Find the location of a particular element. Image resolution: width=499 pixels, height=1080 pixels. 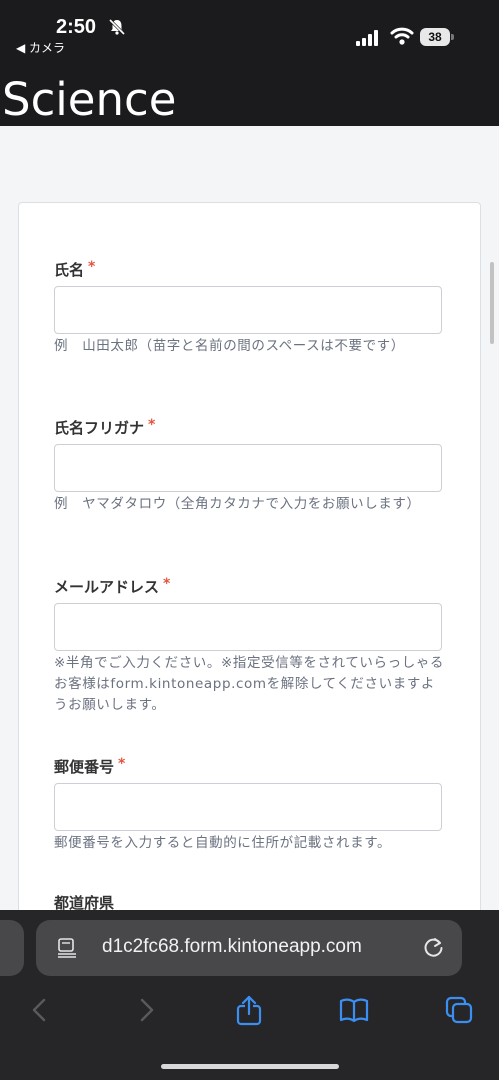

home-indicator is located at coordinates (250, 1066).